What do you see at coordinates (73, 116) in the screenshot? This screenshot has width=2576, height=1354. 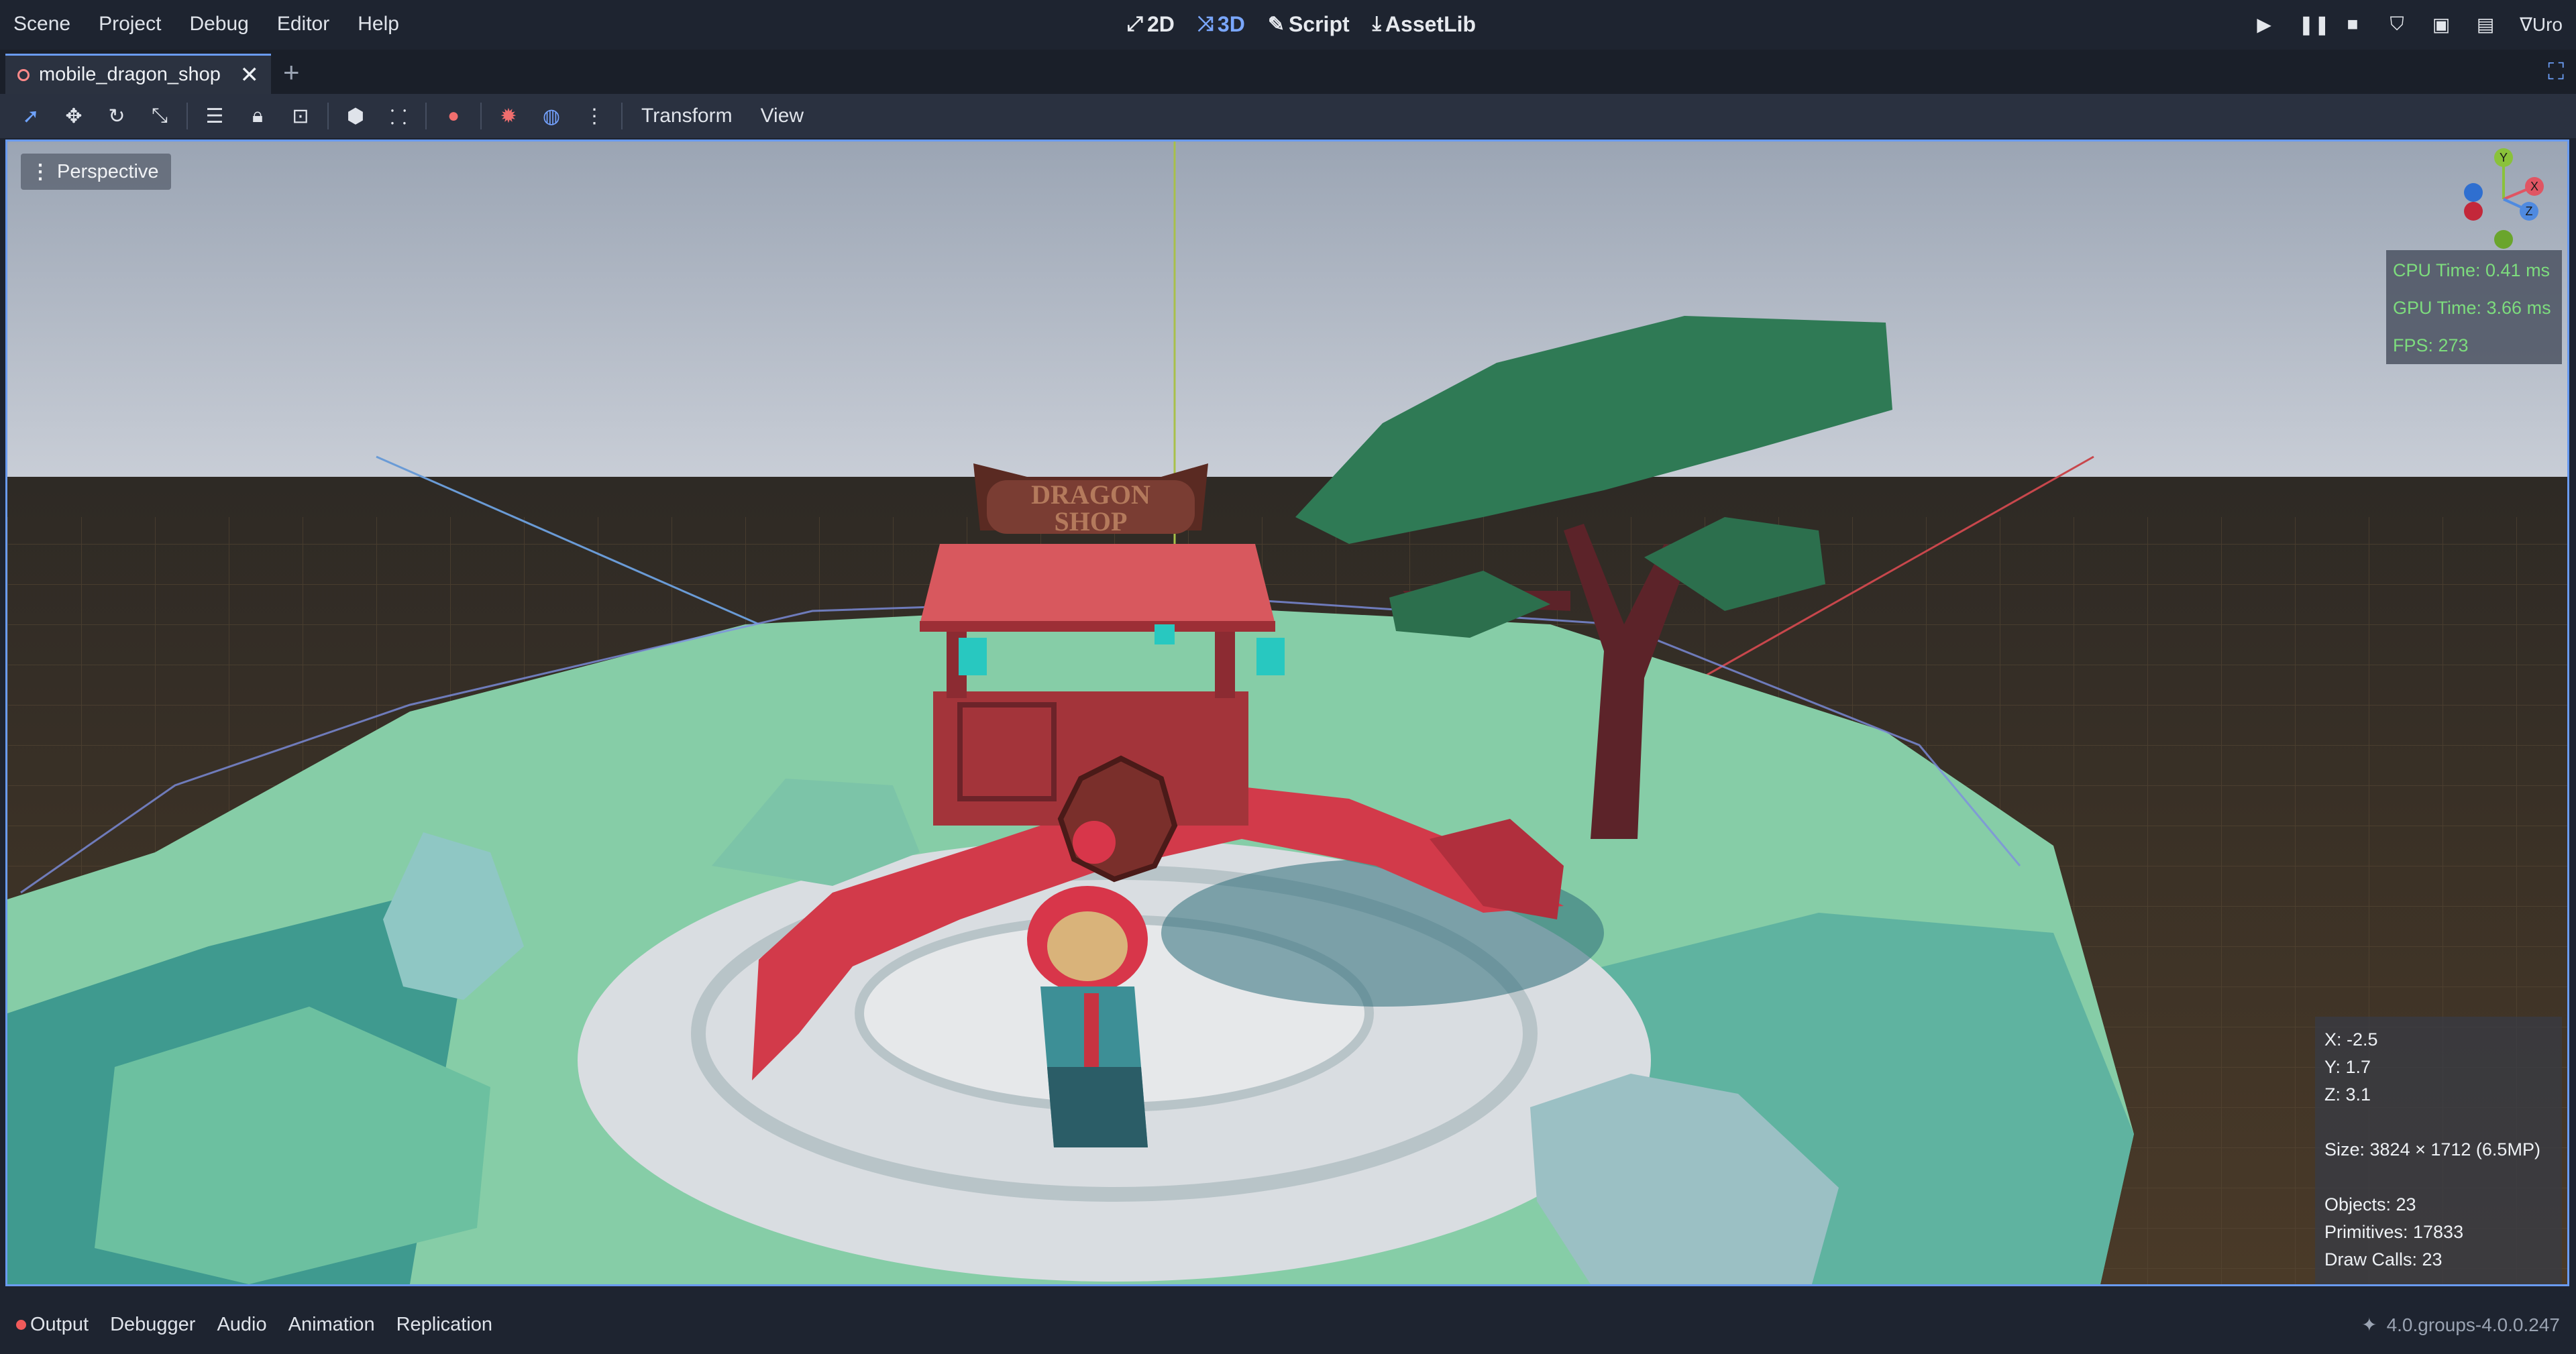 I see `move-mode-icon: ✥` at bounding box center [73, 116].